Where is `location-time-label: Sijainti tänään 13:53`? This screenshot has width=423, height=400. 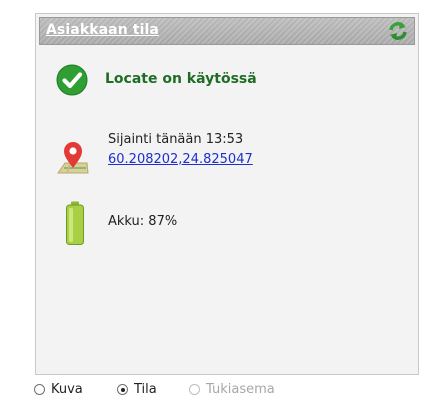 location-time-label: Sijainti tänään 13:53 is located at coordinates (176, 139).